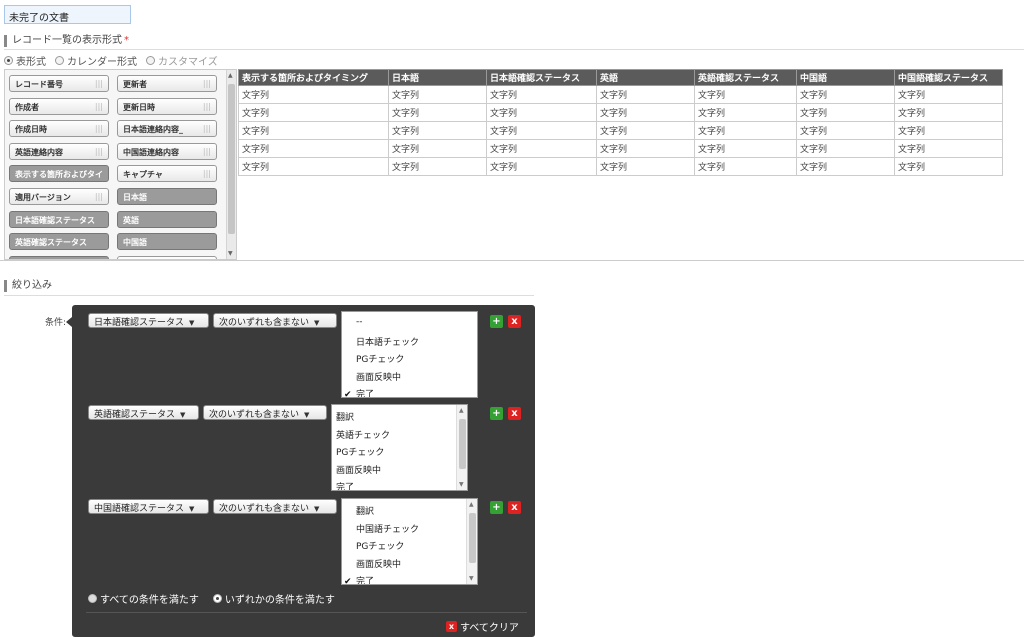 This screenshot has width=1024, height=637. I want to click on field-chip: 日本語連絡内容_ |||, so click(167, 129).